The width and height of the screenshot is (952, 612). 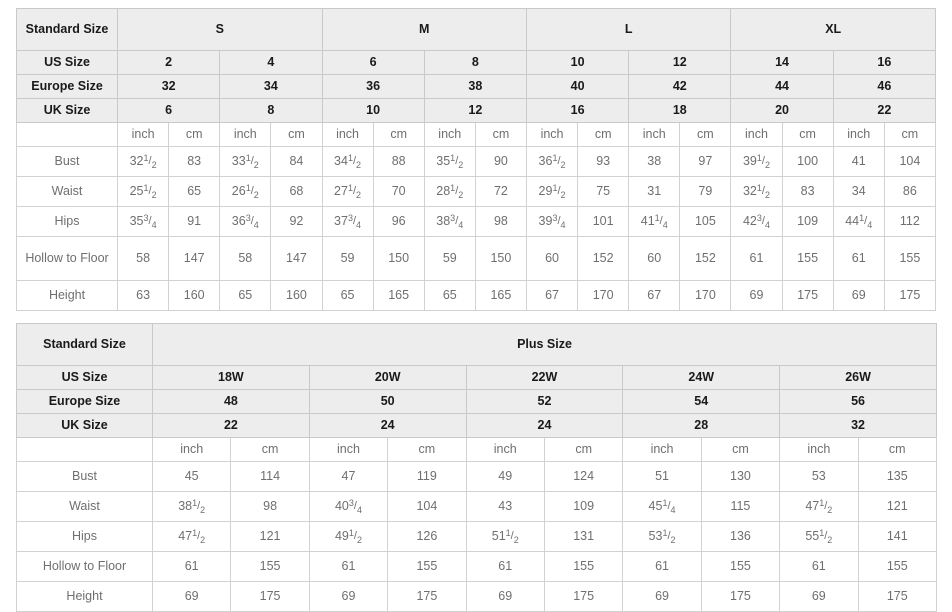 I want to click on measurement-value: 70, so click(x=398, y=191).